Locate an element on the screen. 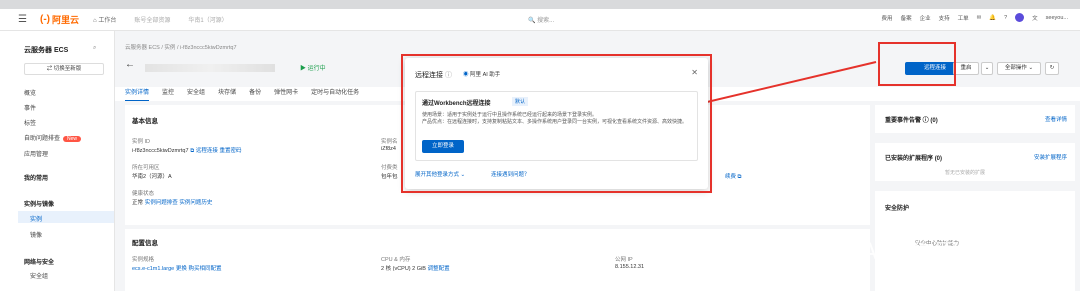 The image size is (1080, 291). csdn-watermark: CSDN @undefined is located at coordinates (968, 269).